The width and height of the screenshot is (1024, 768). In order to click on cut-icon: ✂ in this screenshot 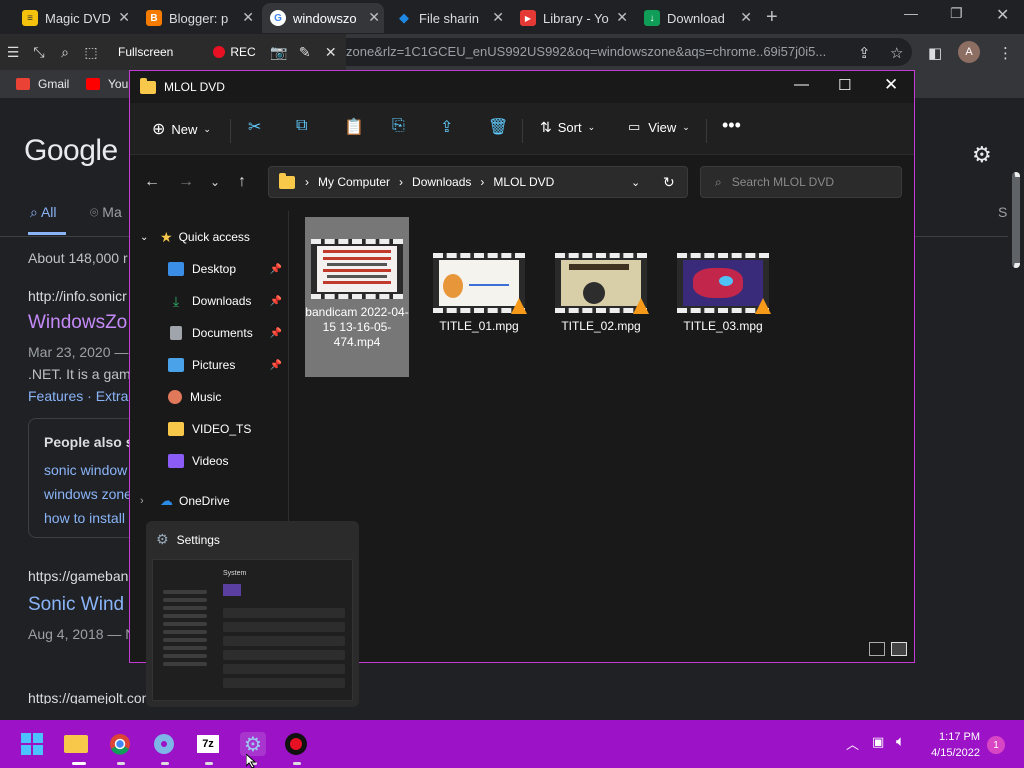, I will do `click(254, 127)`.